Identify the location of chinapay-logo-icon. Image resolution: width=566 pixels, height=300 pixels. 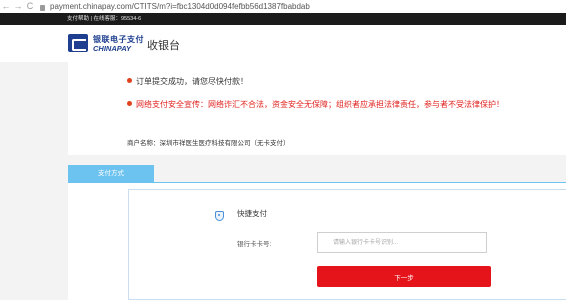
(78, 43).